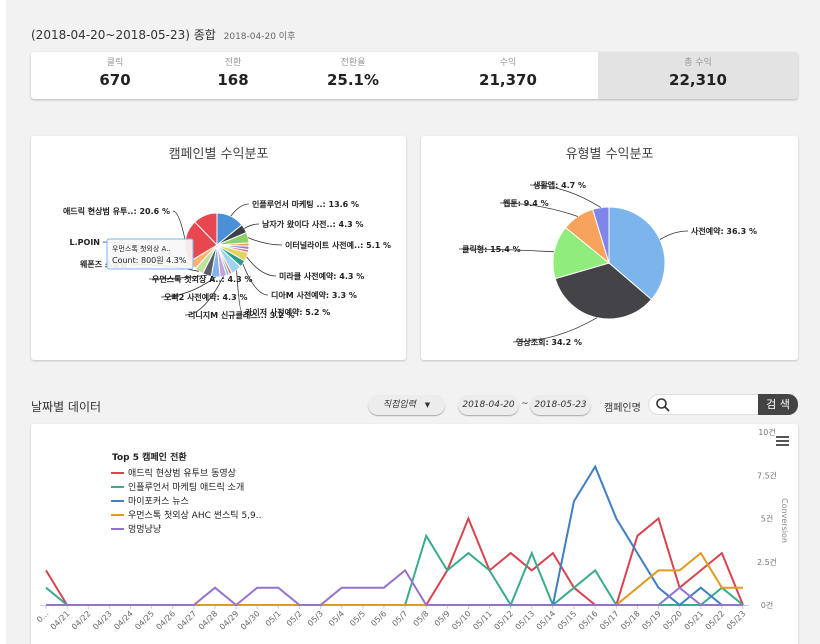  What do you see at coordinates (294, 618) in the screenshot?
I see `x-tick-label: 05/2` at bounding box center [294, 618].